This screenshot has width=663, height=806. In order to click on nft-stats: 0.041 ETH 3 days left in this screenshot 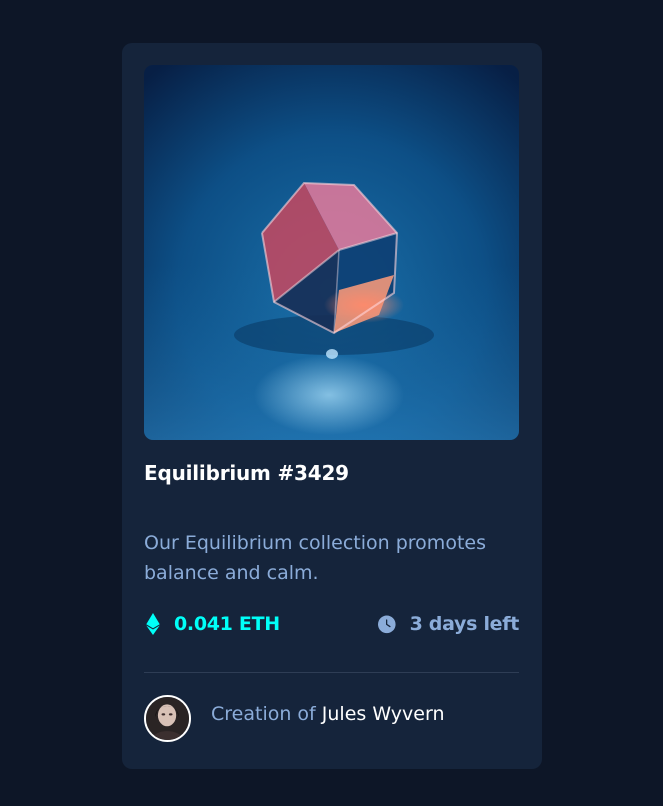, I will do `click(331, 628)`.